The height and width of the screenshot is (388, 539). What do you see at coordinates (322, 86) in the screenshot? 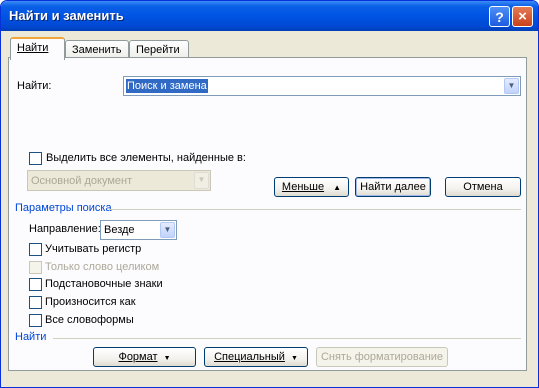
I see `find-input: Поиск и замена ▼` at bounding box center [322, 86].